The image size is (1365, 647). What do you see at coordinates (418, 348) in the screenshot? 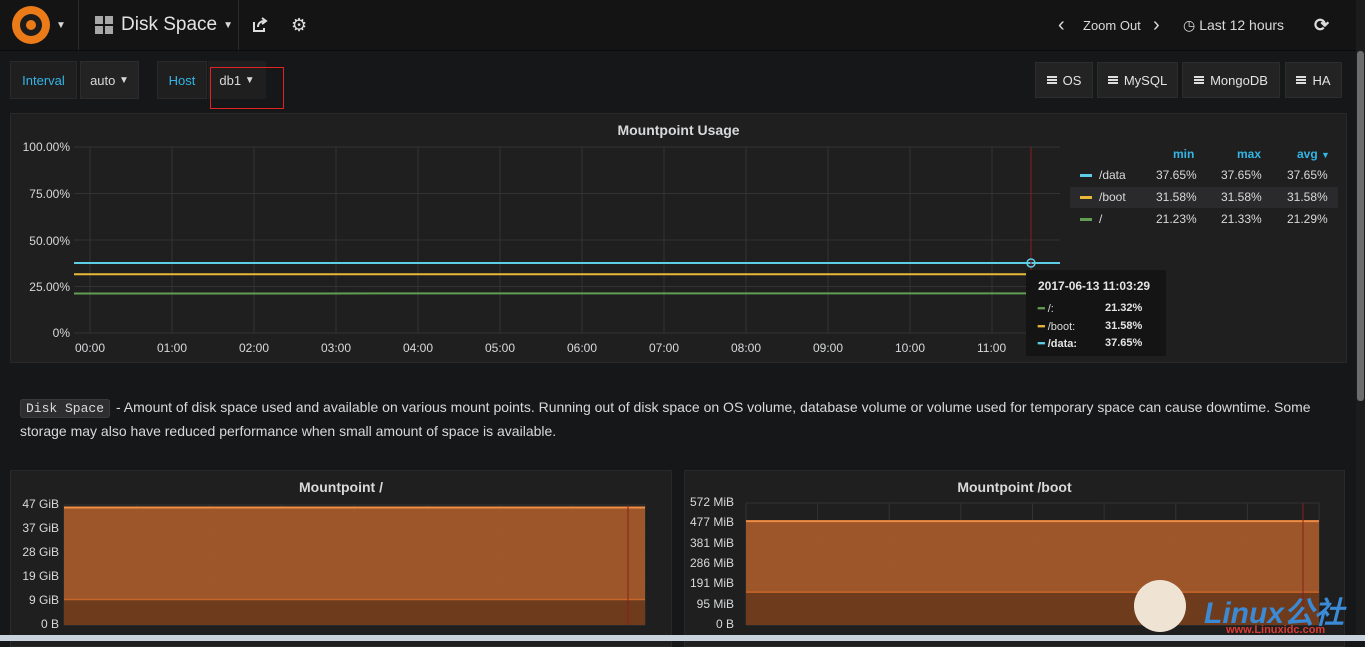
I see `x-tick-label: 04:00` at bounding box center [418, 348].